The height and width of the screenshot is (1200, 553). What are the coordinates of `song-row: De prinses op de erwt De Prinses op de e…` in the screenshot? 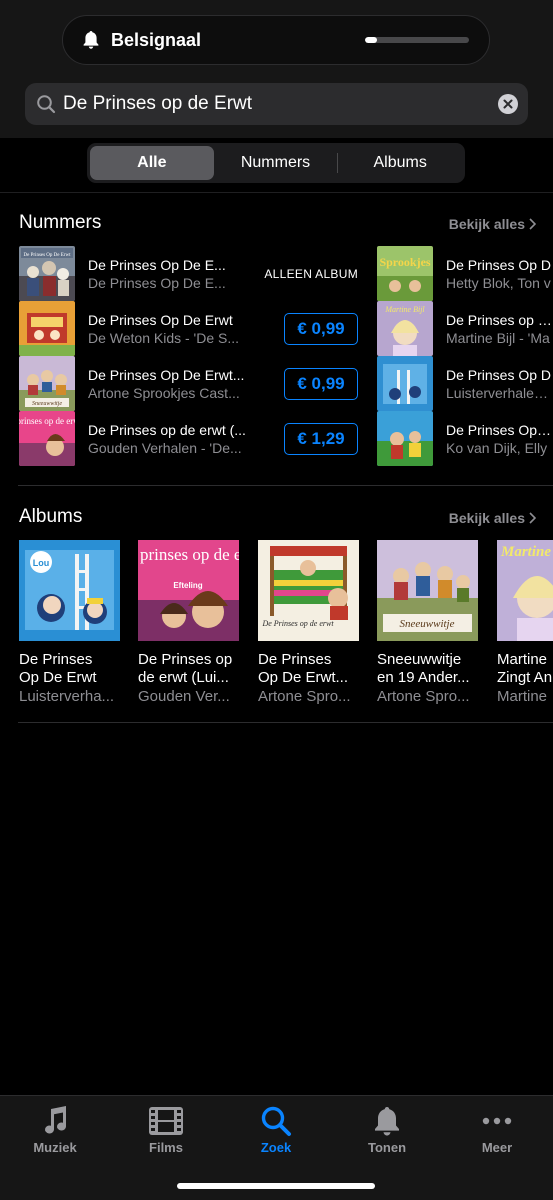 It's located at (188, 438).